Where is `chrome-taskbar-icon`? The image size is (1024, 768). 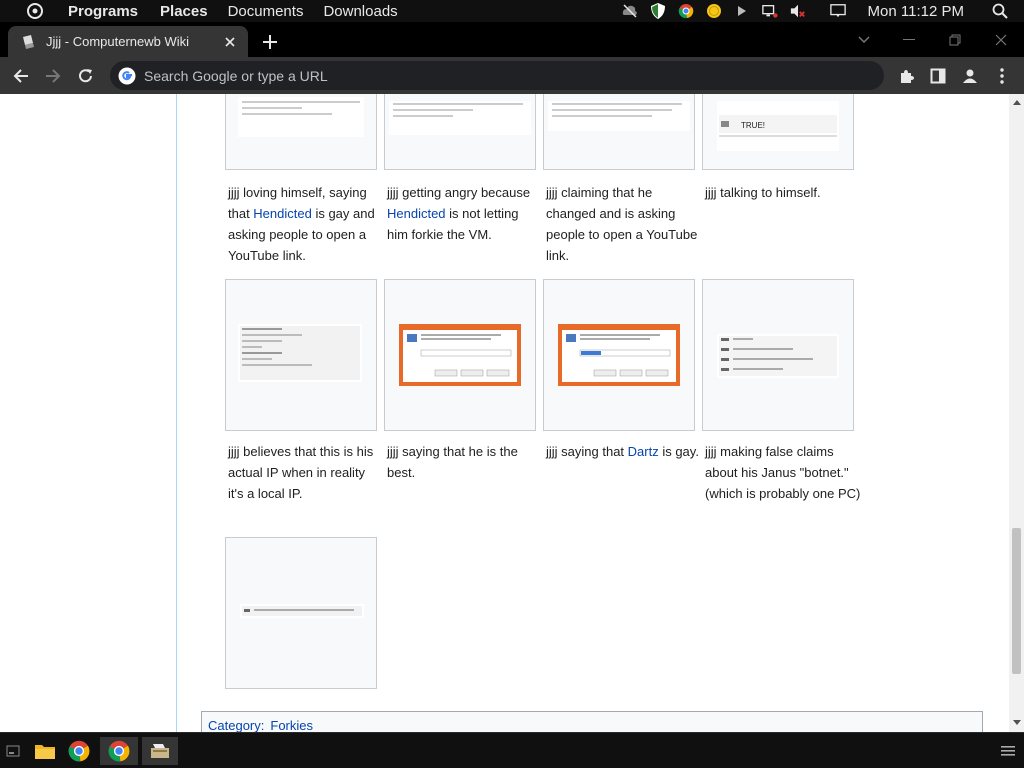
chrome-taskbar-icon is located at coordinates (79, 751).